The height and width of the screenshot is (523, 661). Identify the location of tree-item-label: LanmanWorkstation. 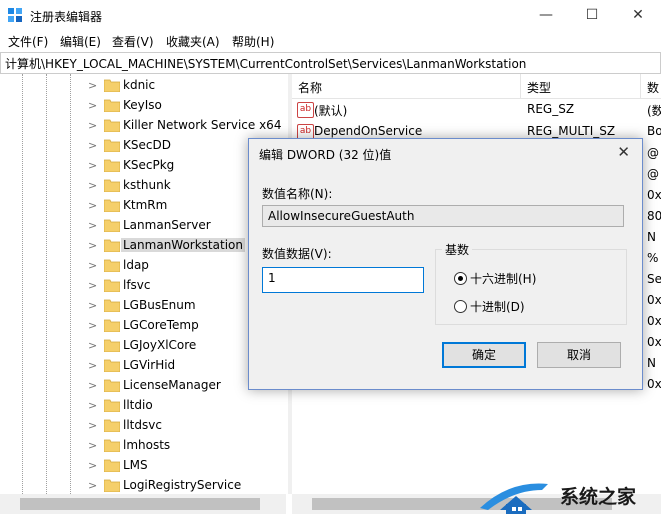
(183, 245).